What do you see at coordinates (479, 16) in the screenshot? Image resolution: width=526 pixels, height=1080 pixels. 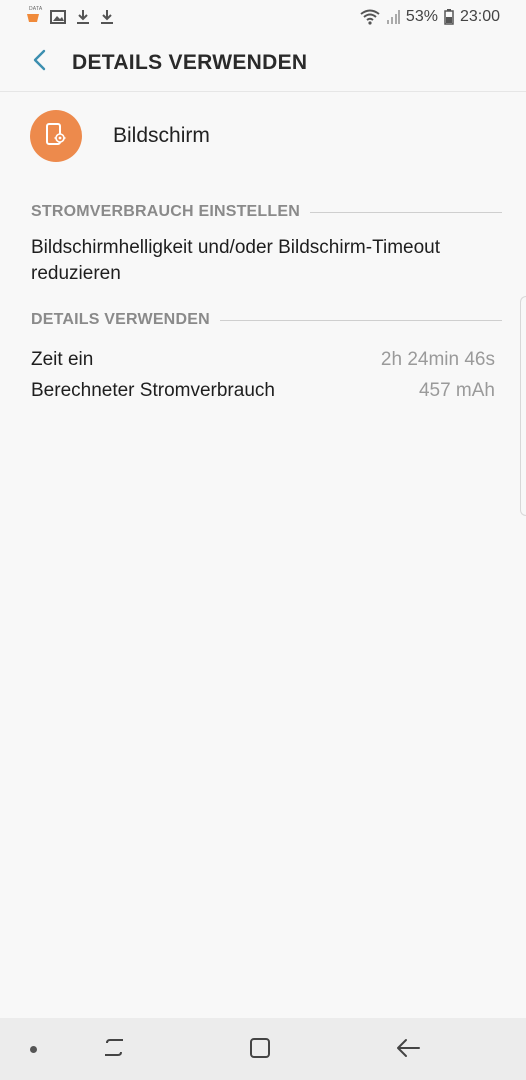 I see `clock: 23:00` at bounding box center [479, 16].